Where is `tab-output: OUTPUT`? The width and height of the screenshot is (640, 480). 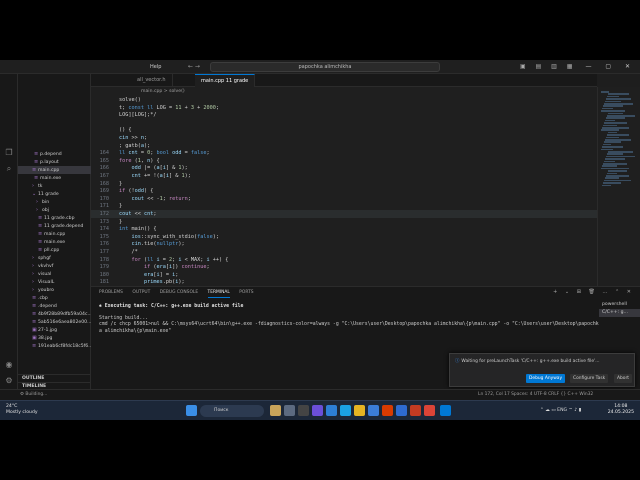 tab-output: OUTPUT is located at coordinates (141, 293).